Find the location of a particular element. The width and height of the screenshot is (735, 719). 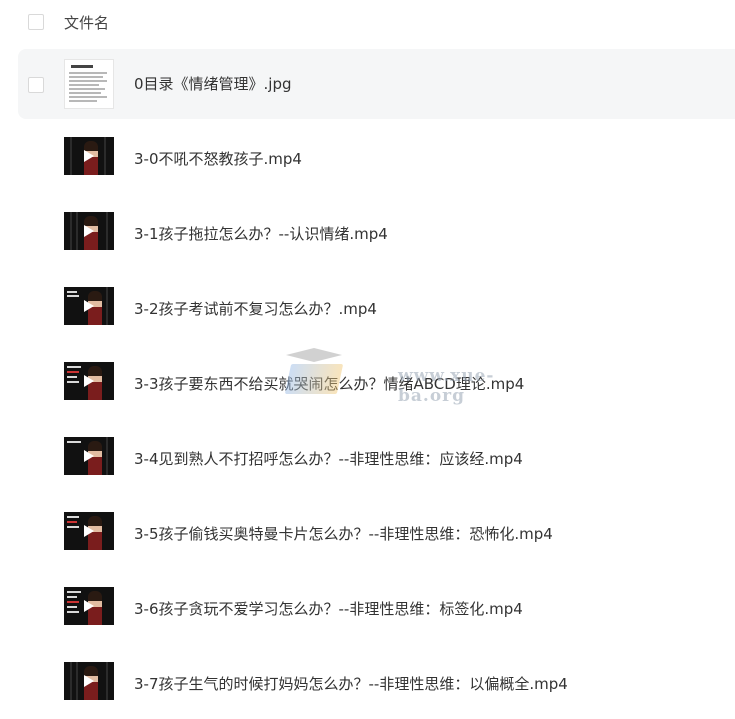

file-row: 3-6孩子贪玩不爱学习怎么办？--非理性思维：标签化.mp4 is located at coordinates (376, 609).